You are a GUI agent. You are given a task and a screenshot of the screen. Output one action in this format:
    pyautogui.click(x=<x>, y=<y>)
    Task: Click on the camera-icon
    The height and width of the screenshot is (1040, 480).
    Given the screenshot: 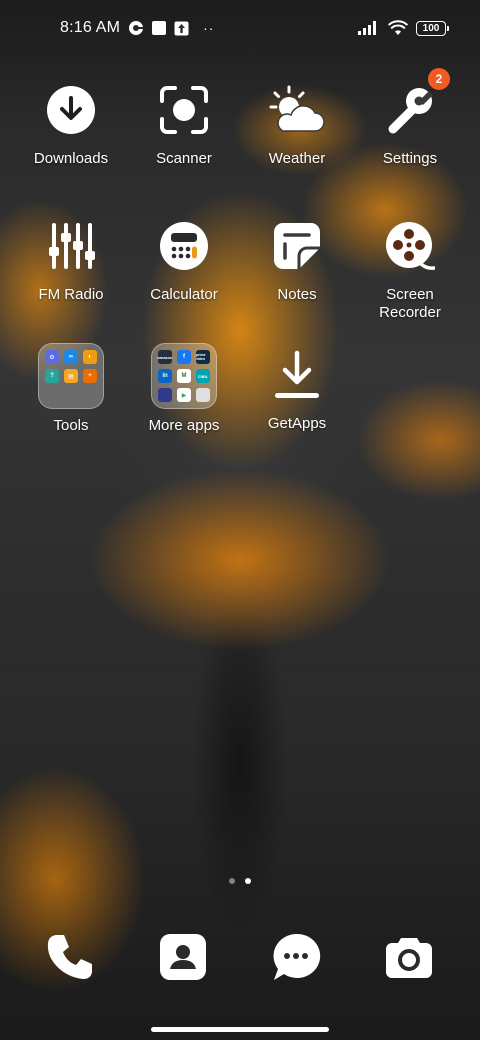 What is the action you would take?
    pyautogui.click(x=409, y=958)
    